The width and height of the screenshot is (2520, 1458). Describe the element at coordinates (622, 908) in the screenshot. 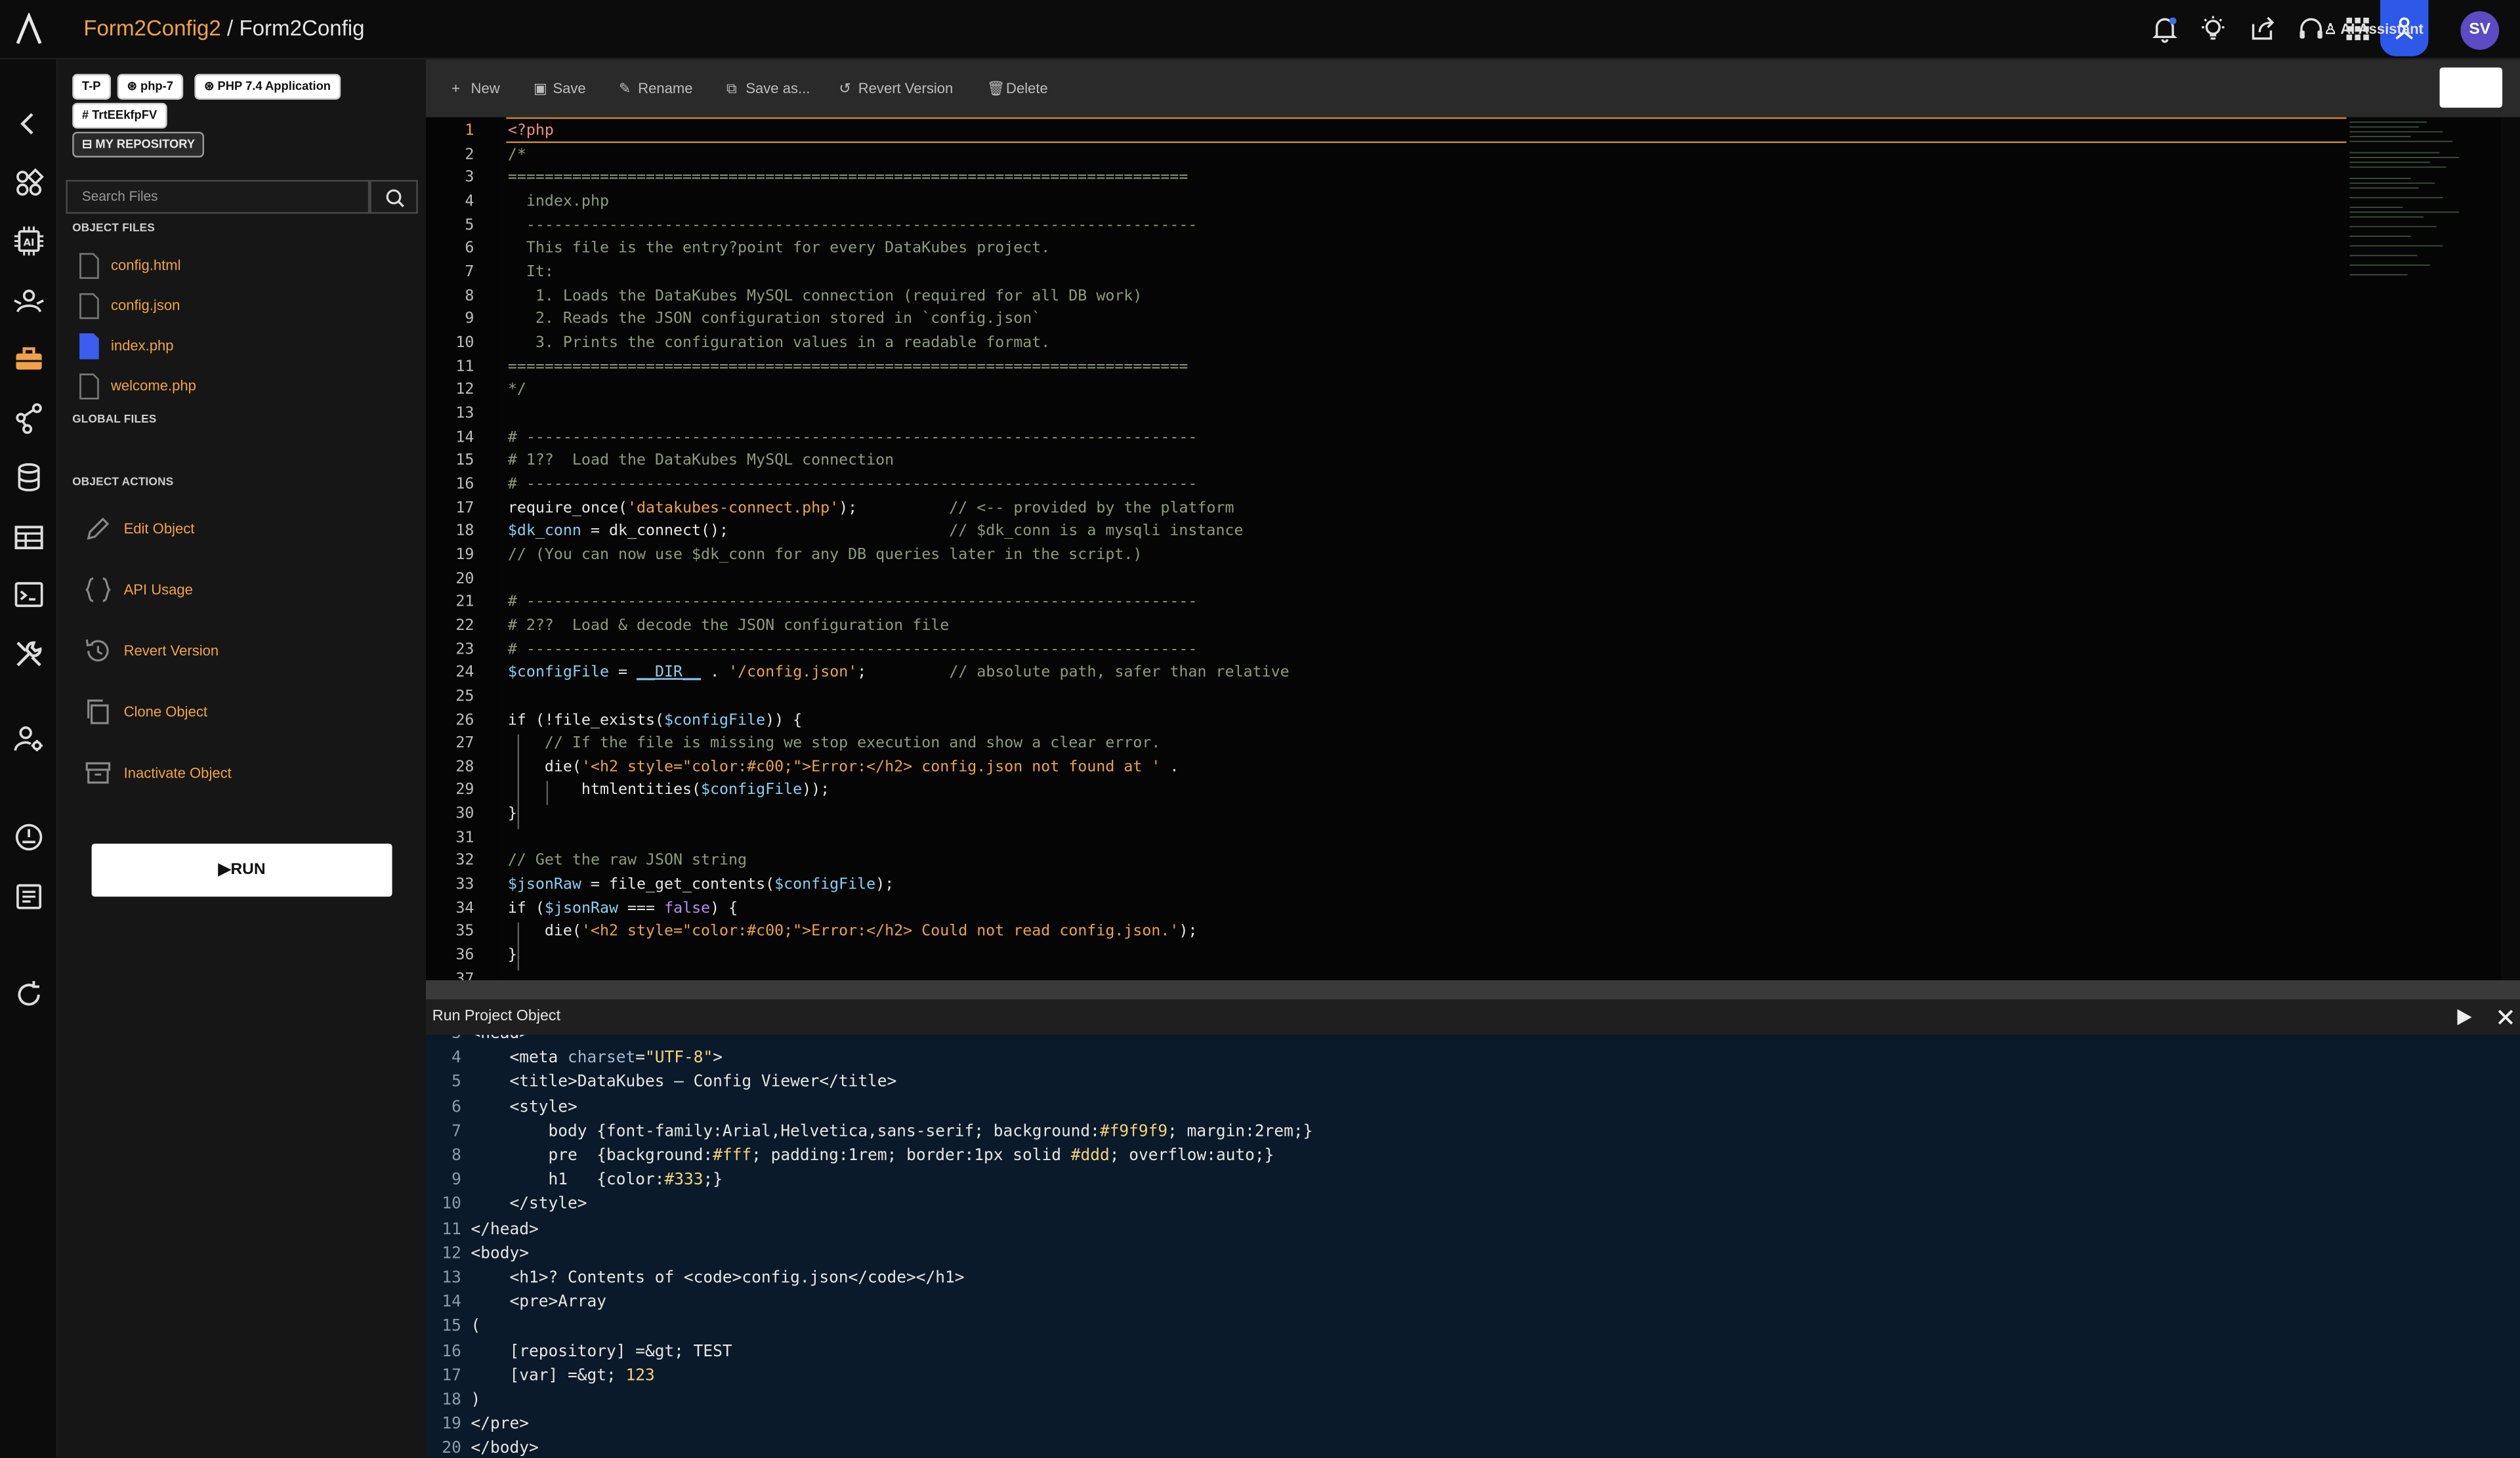

I see `code-line: if ($jsonRaw === false) {` at that location.